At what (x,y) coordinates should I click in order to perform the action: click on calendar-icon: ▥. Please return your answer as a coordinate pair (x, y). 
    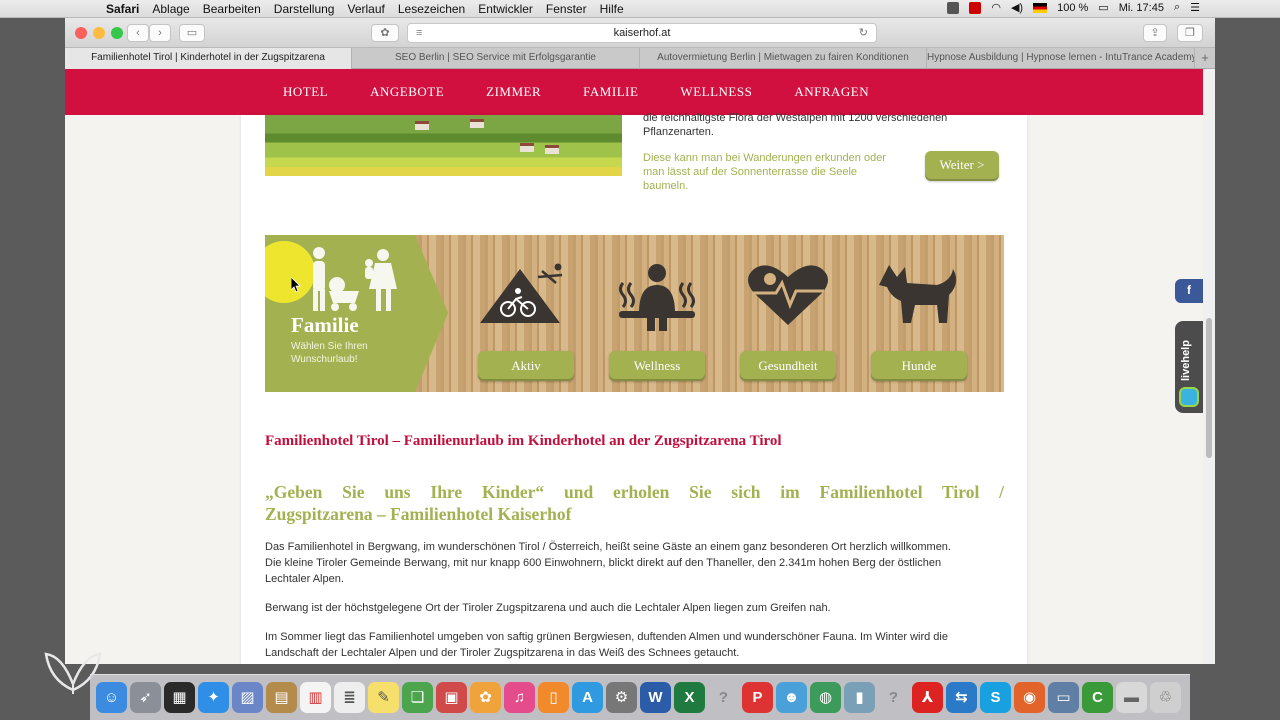
    Looking at the image, I should click on (315, 697).